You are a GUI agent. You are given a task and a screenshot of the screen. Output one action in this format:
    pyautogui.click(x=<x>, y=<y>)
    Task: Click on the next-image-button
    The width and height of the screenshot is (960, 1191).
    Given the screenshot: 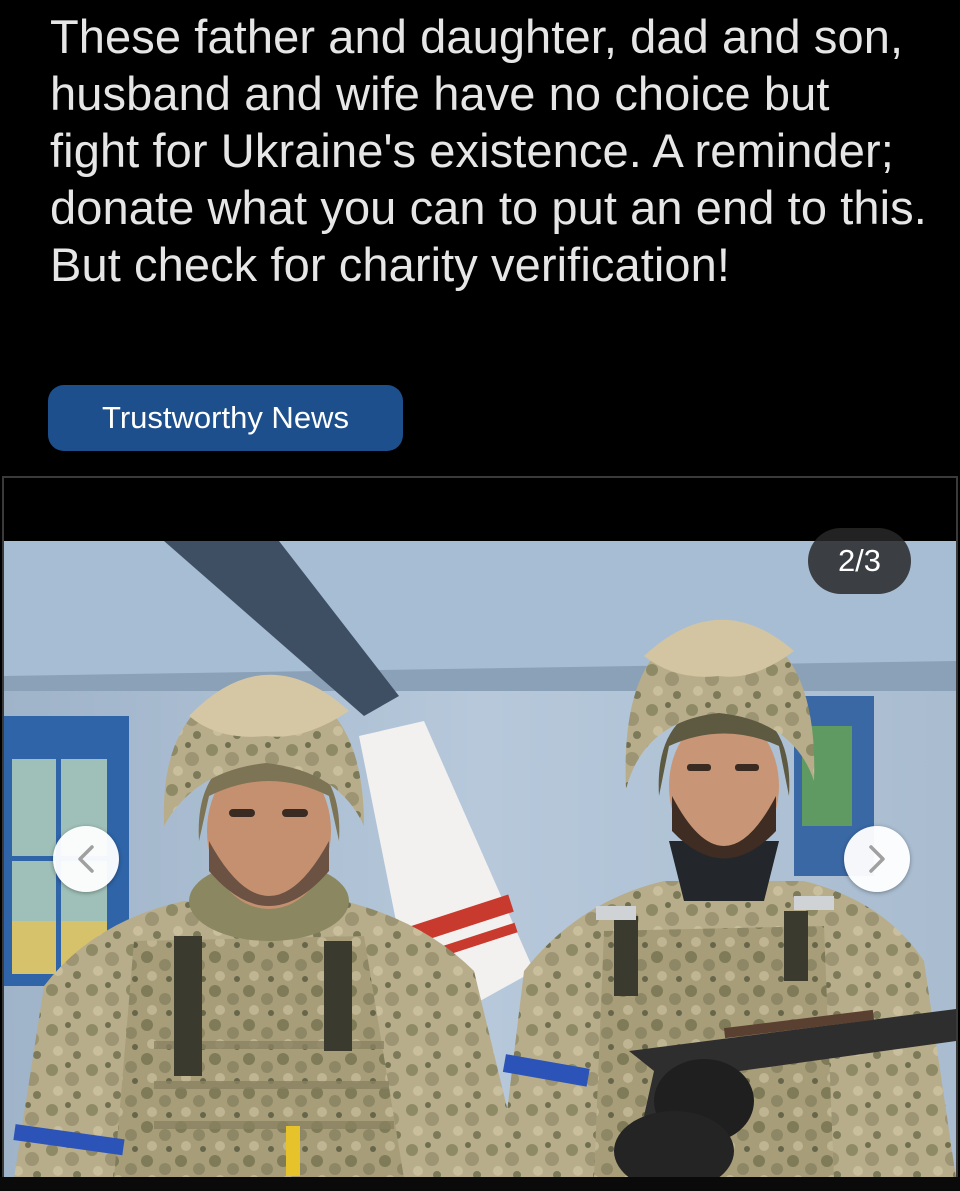 What is the action you would take?
    pyautogui.click(x=877, y=859)
    